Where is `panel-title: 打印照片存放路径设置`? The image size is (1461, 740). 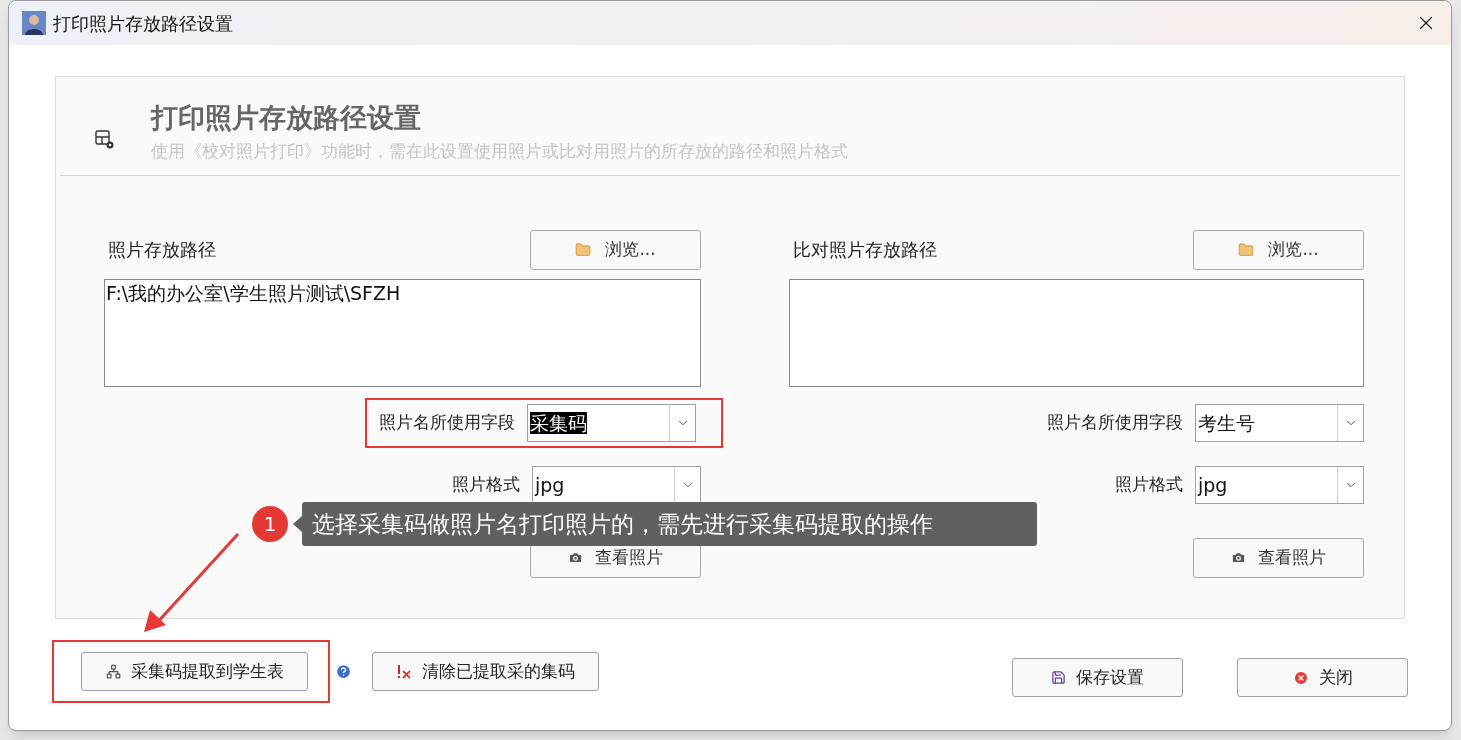
panel-title: 打印照片存放路径设置 is located at coordinates (286, 118).